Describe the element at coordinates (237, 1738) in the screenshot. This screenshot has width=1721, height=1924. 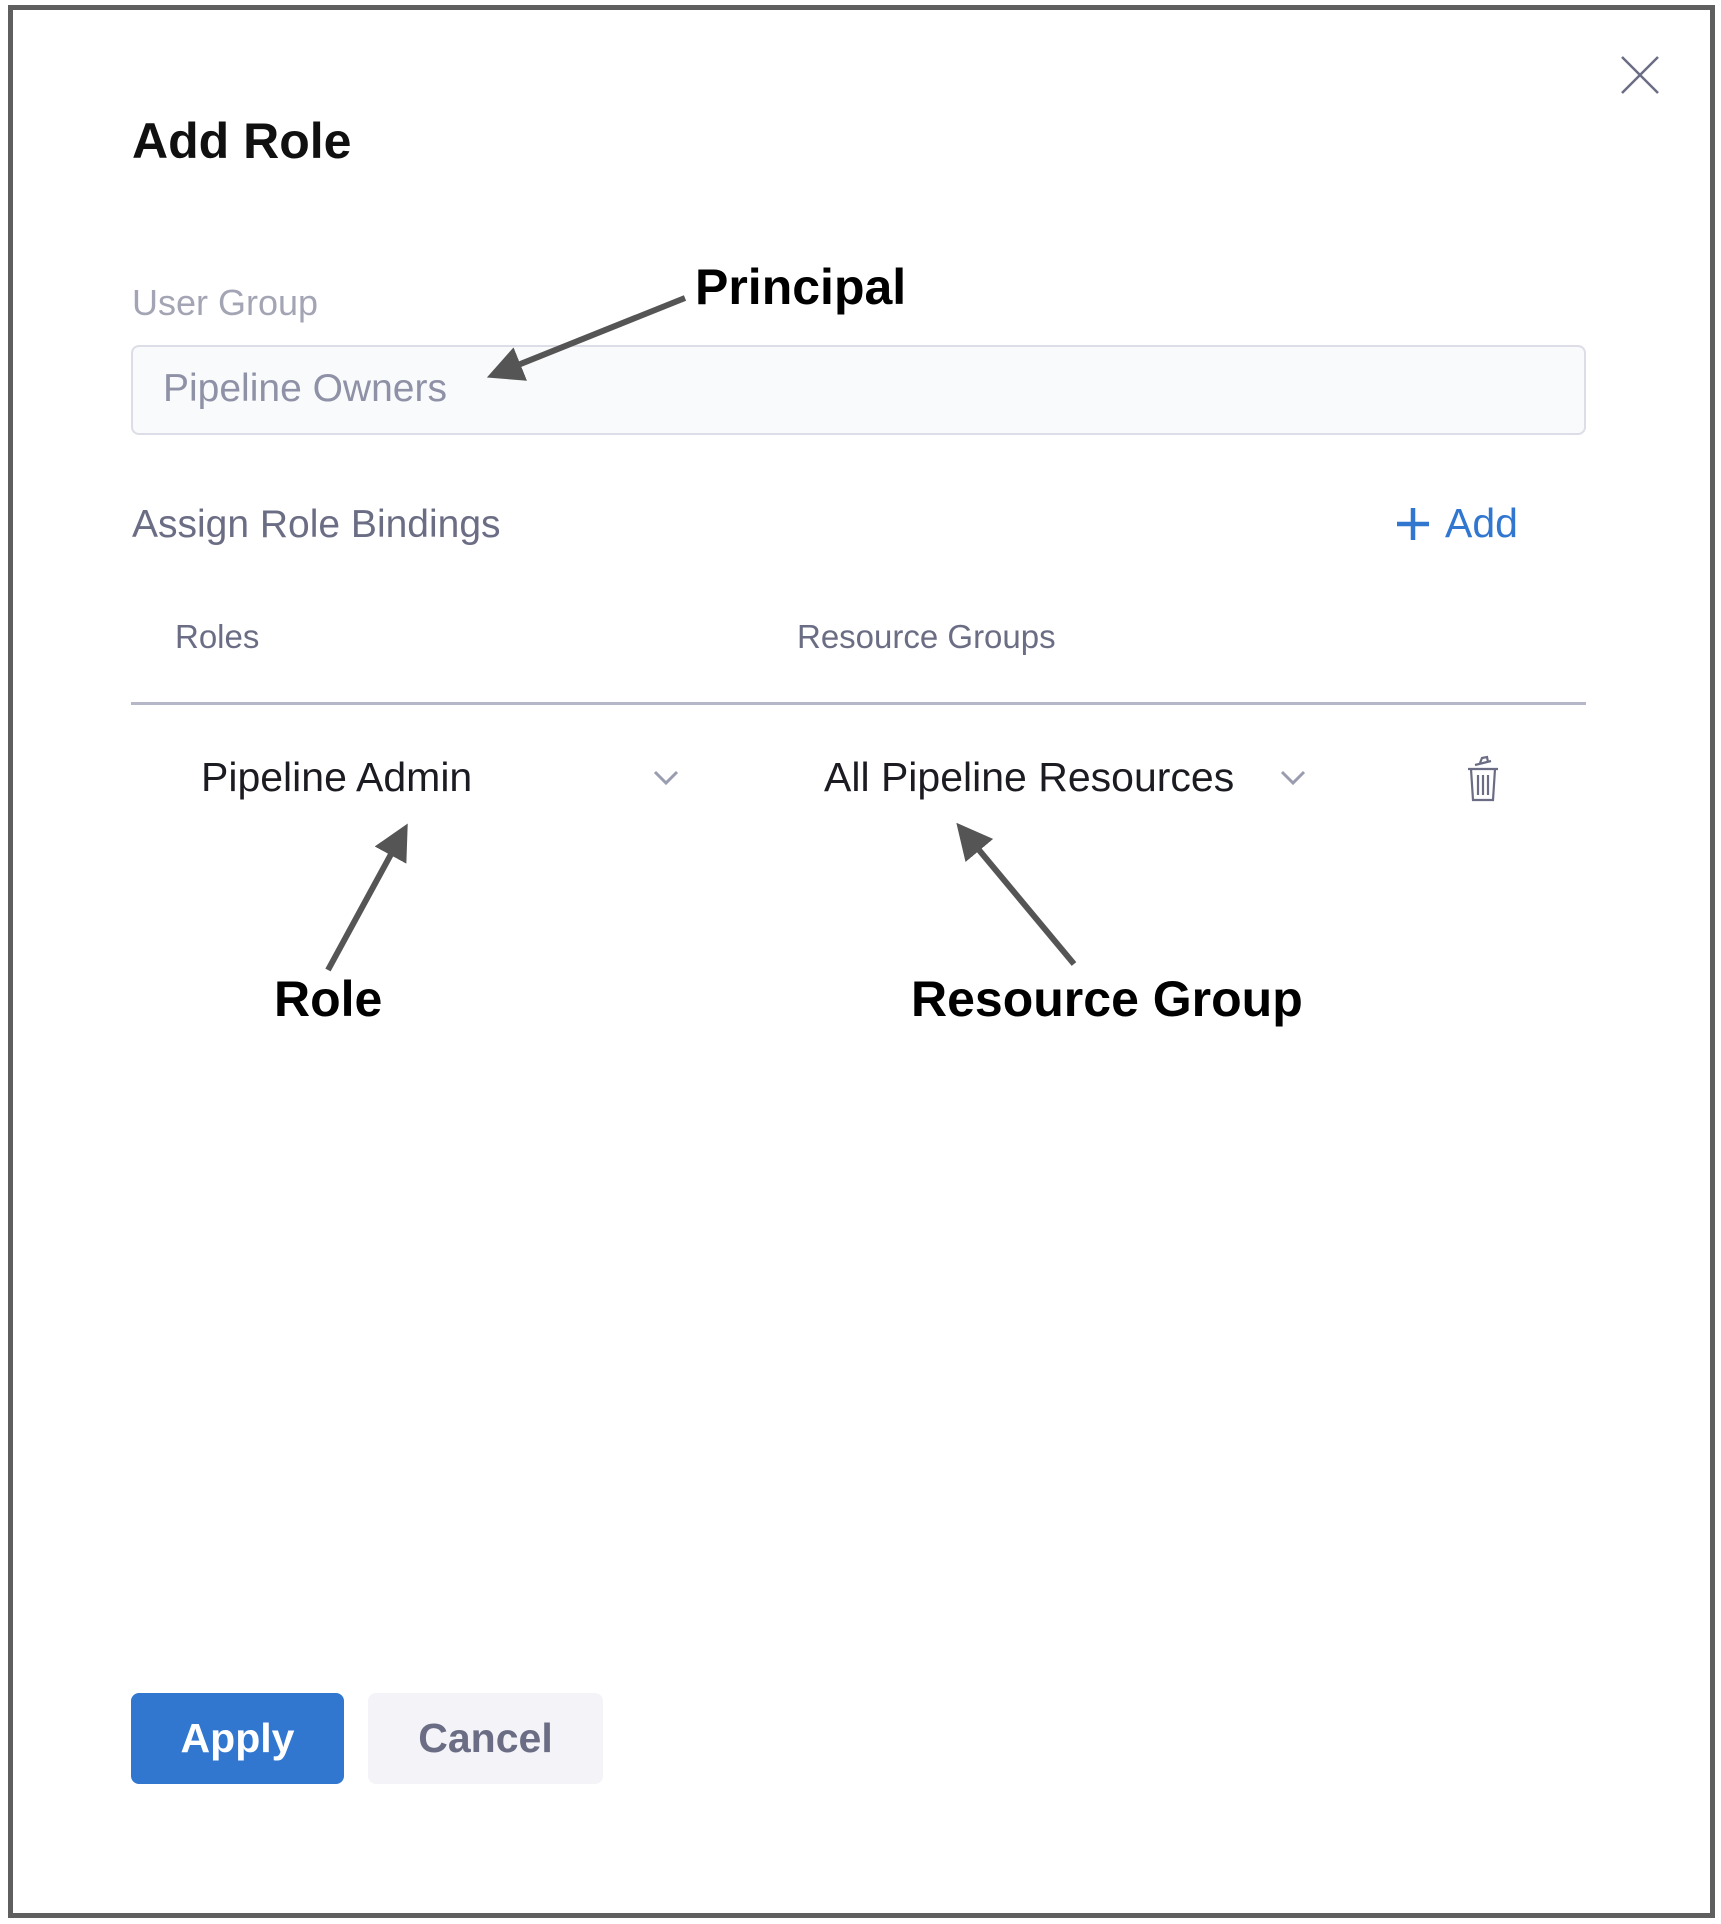
I see `apply-button: Apply` at that location.